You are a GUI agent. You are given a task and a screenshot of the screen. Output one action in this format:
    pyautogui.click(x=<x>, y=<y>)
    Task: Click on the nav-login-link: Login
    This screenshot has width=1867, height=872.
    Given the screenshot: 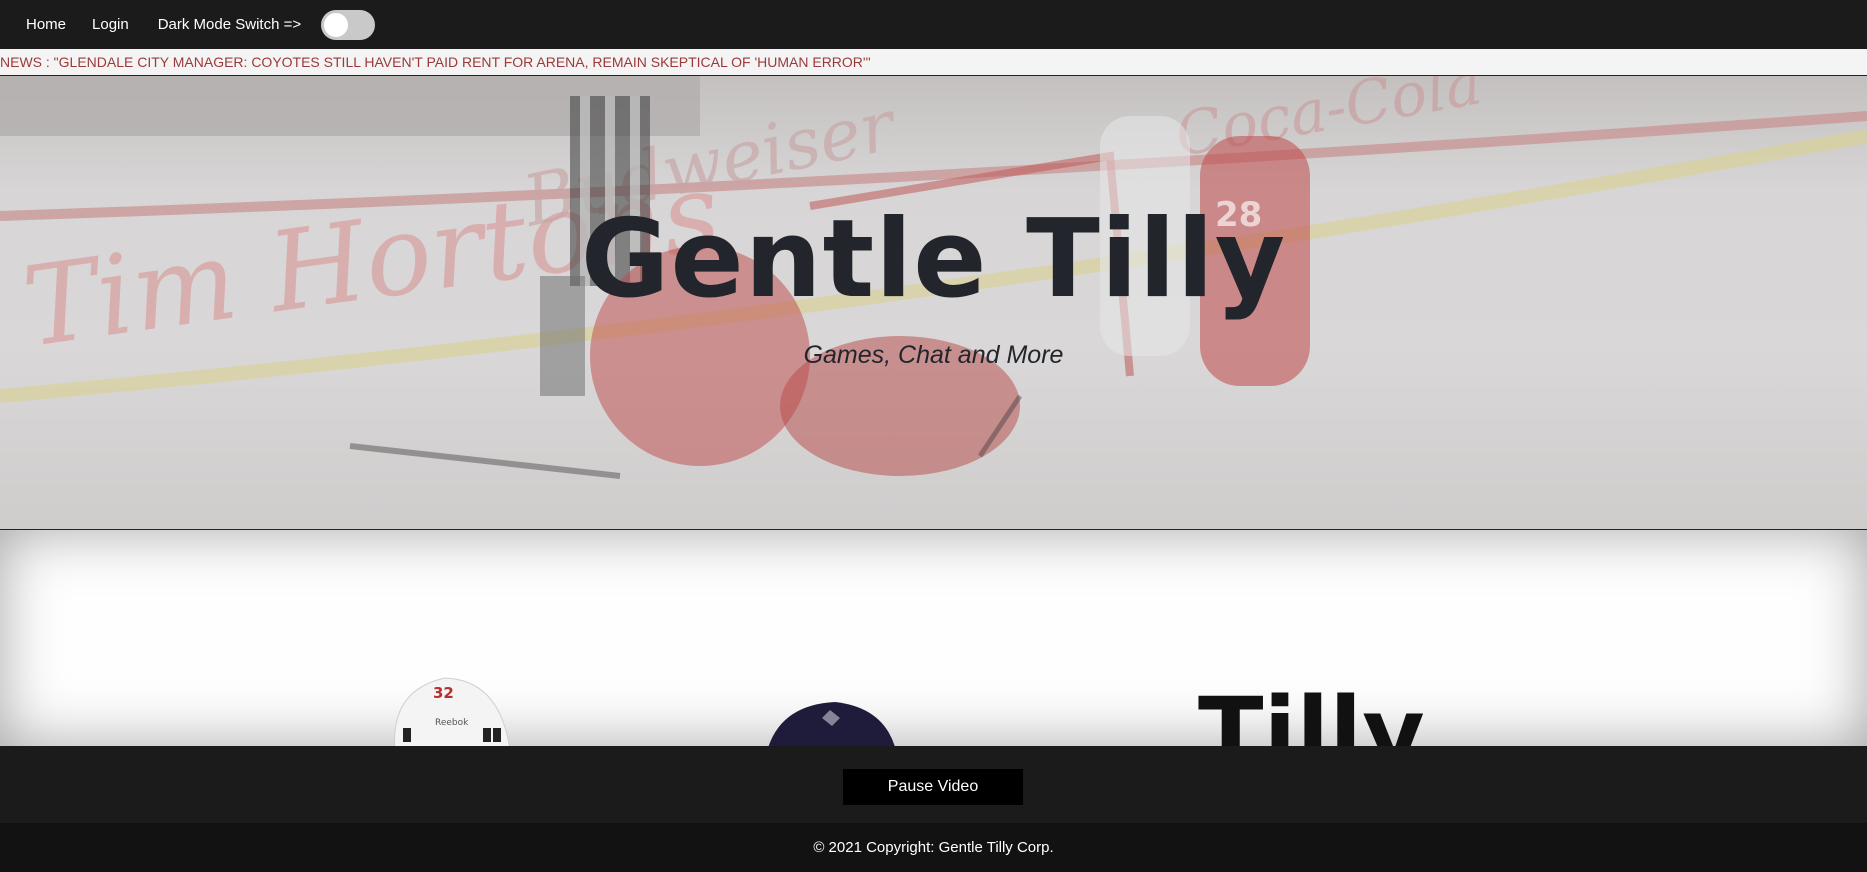 What is the action you would take?
    pyautogui.click(x=110, y=24)
    